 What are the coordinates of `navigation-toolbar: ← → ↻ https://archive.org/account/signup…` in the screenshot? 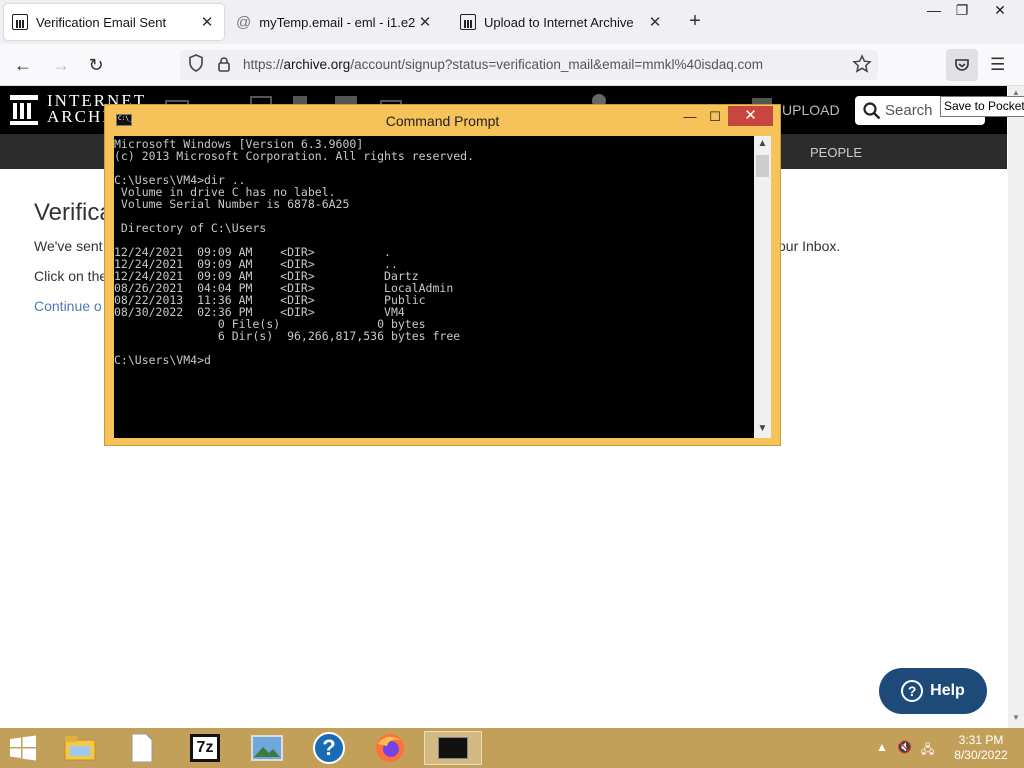 It's located at (512, 65).